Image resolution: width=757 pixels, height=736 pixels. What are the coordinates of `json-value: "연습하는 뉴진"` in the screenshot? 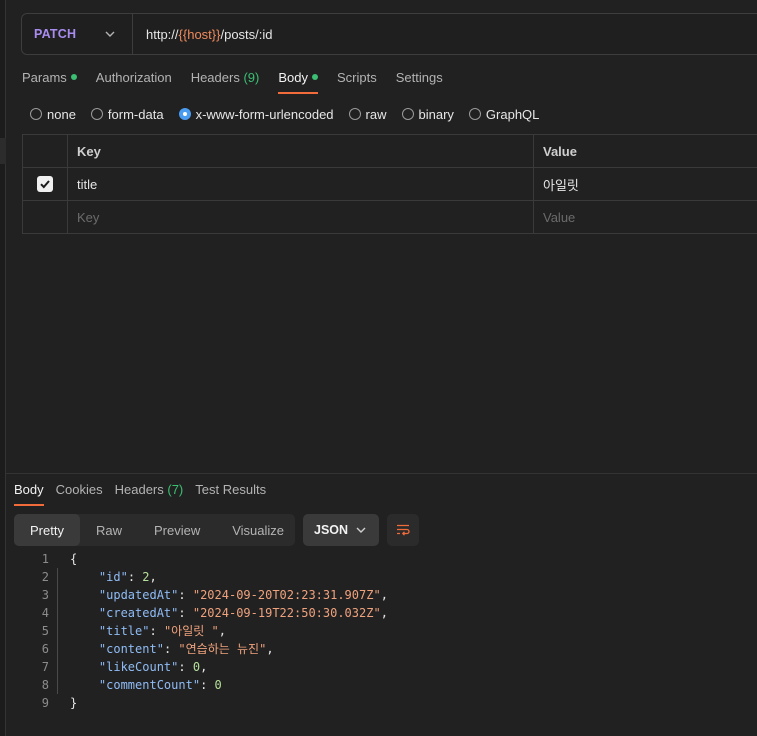 It's located at (222, 649).